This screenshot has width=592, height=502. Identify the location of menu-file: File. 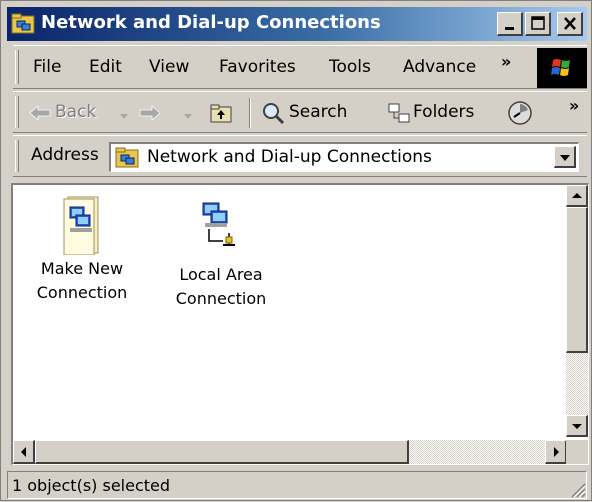
(47, 67).